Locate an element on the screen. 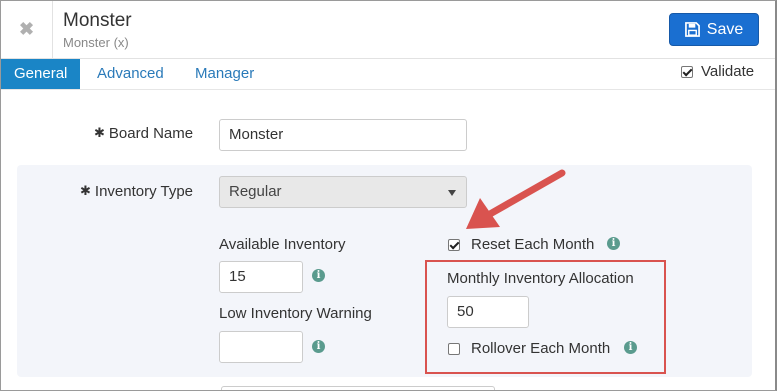 The height and width of the screenshot is (391, 777). low-inventory-warning-input is located at coordinates (261, 347).